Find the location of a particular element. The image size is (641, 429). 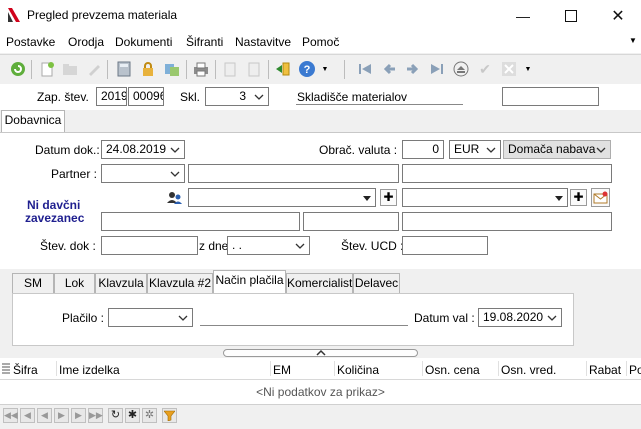

obrac-valuta-label: Obrač. valuta : is located at coordinates (358, 150).